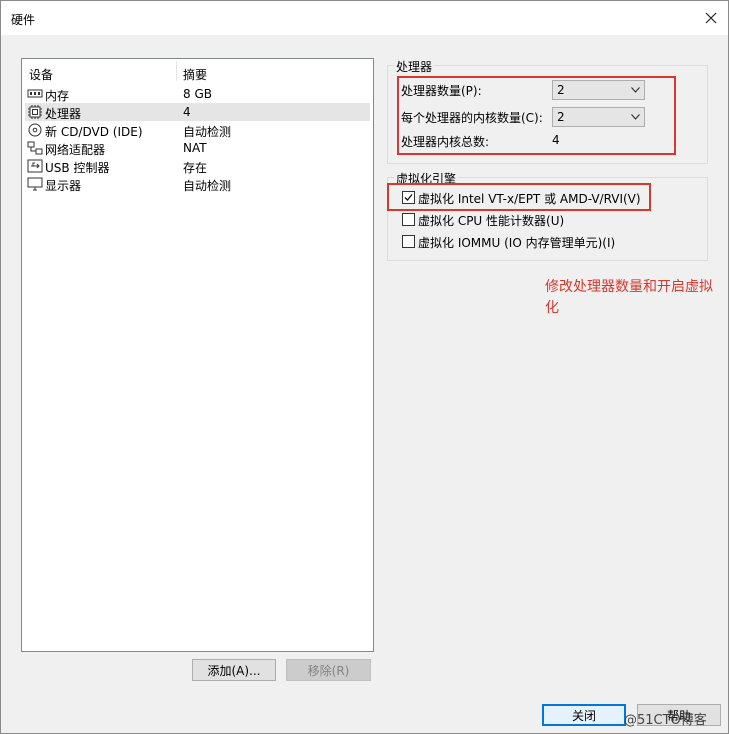 The image size is (729, 734). What do you see at coordinates (491, 221) in the screenshot?
I see `checkbox-label: 虚拟化 CPU 性能计数器(U)` at bounding box center [491, 221].